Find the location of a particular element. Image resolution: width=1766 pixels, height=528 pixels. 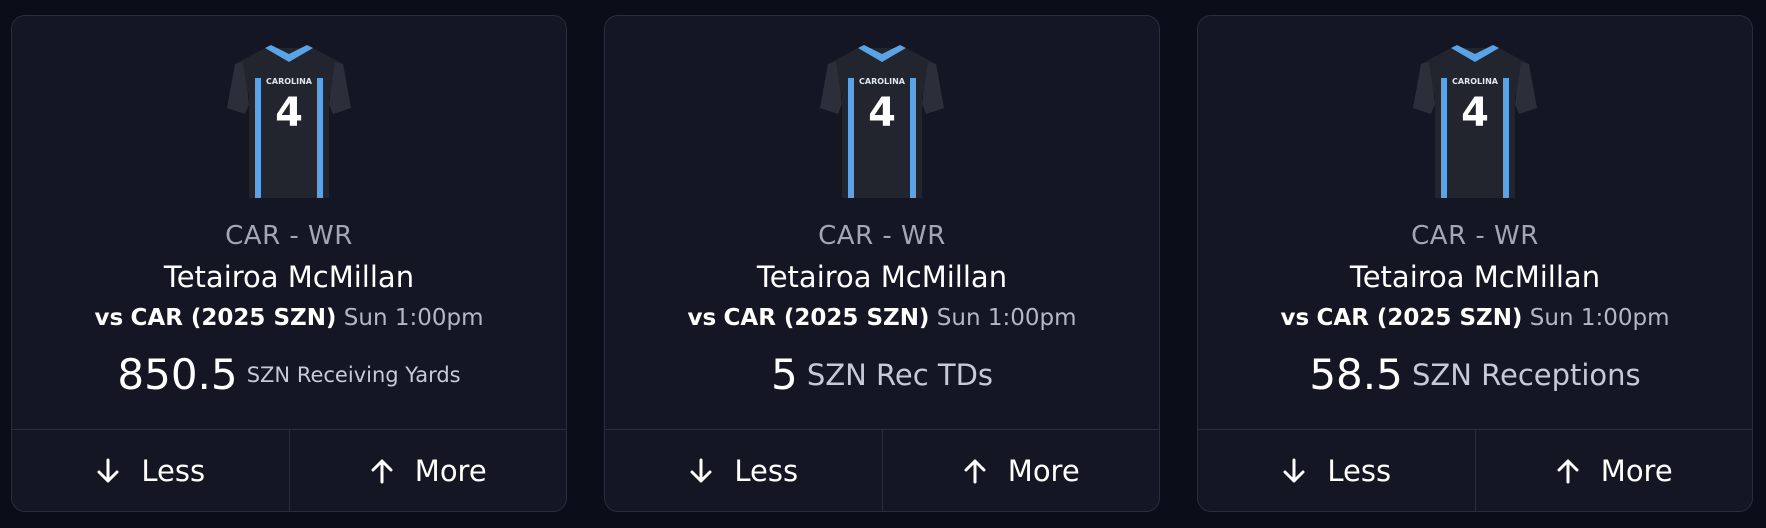

projection-line: 5 SZN Rec TDs is located at coordinates (882, 374).